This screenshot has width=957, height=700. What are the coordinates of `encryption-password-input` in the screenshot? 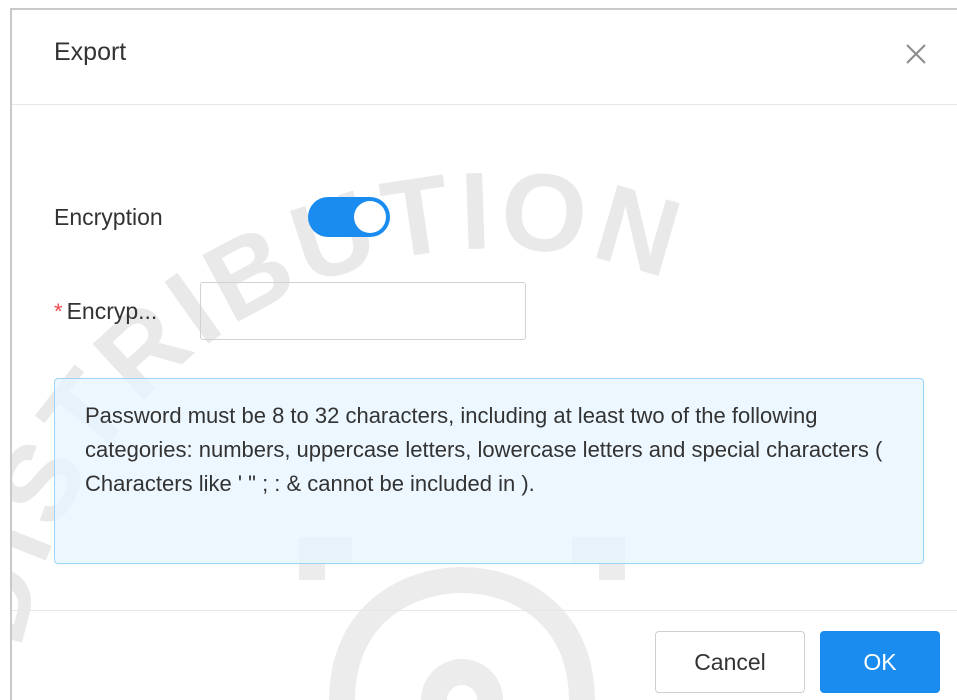 It's located at (363, 311).